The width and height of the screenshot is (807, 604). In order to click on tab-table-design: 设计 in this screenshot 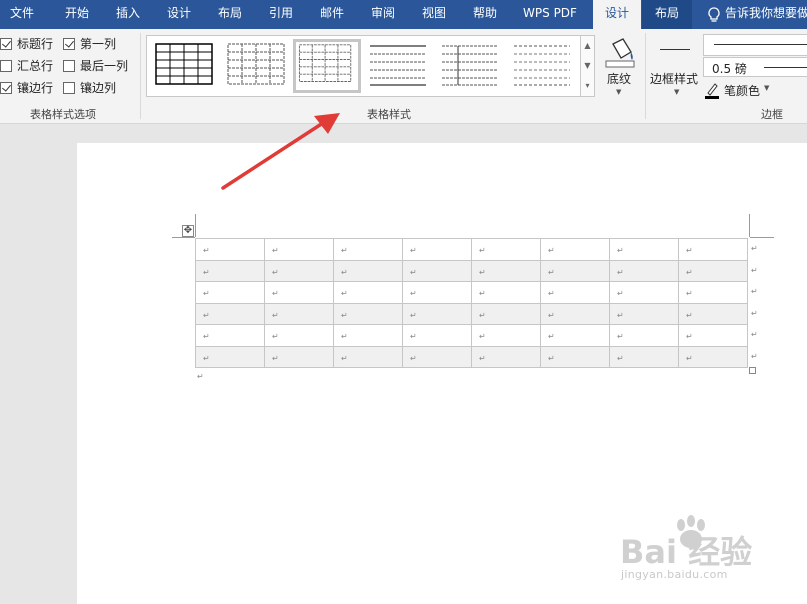, I will do `click(617, 14)`.